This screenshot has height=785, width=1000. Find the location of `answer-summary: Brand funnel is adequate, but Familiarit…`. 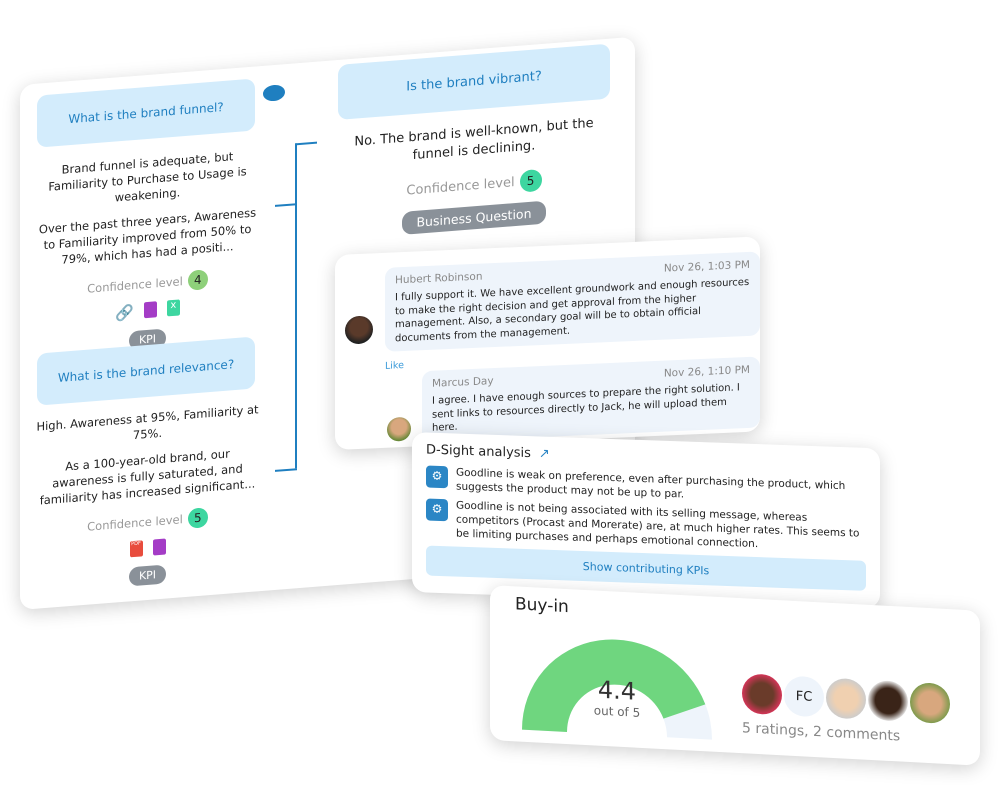

answer-summary: Brand funnel is adequate, but Familiarit… is located at coordinates (147, 177).